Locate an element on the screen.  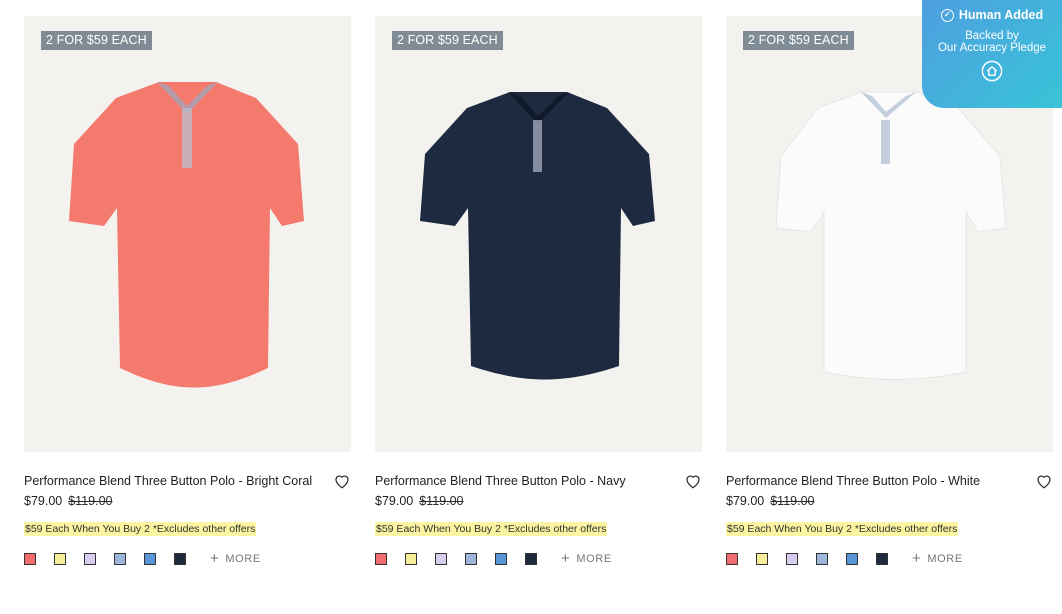
pledge-subtext: Backed by Our Accuracy Pledge is located at coordinates (992, 42).